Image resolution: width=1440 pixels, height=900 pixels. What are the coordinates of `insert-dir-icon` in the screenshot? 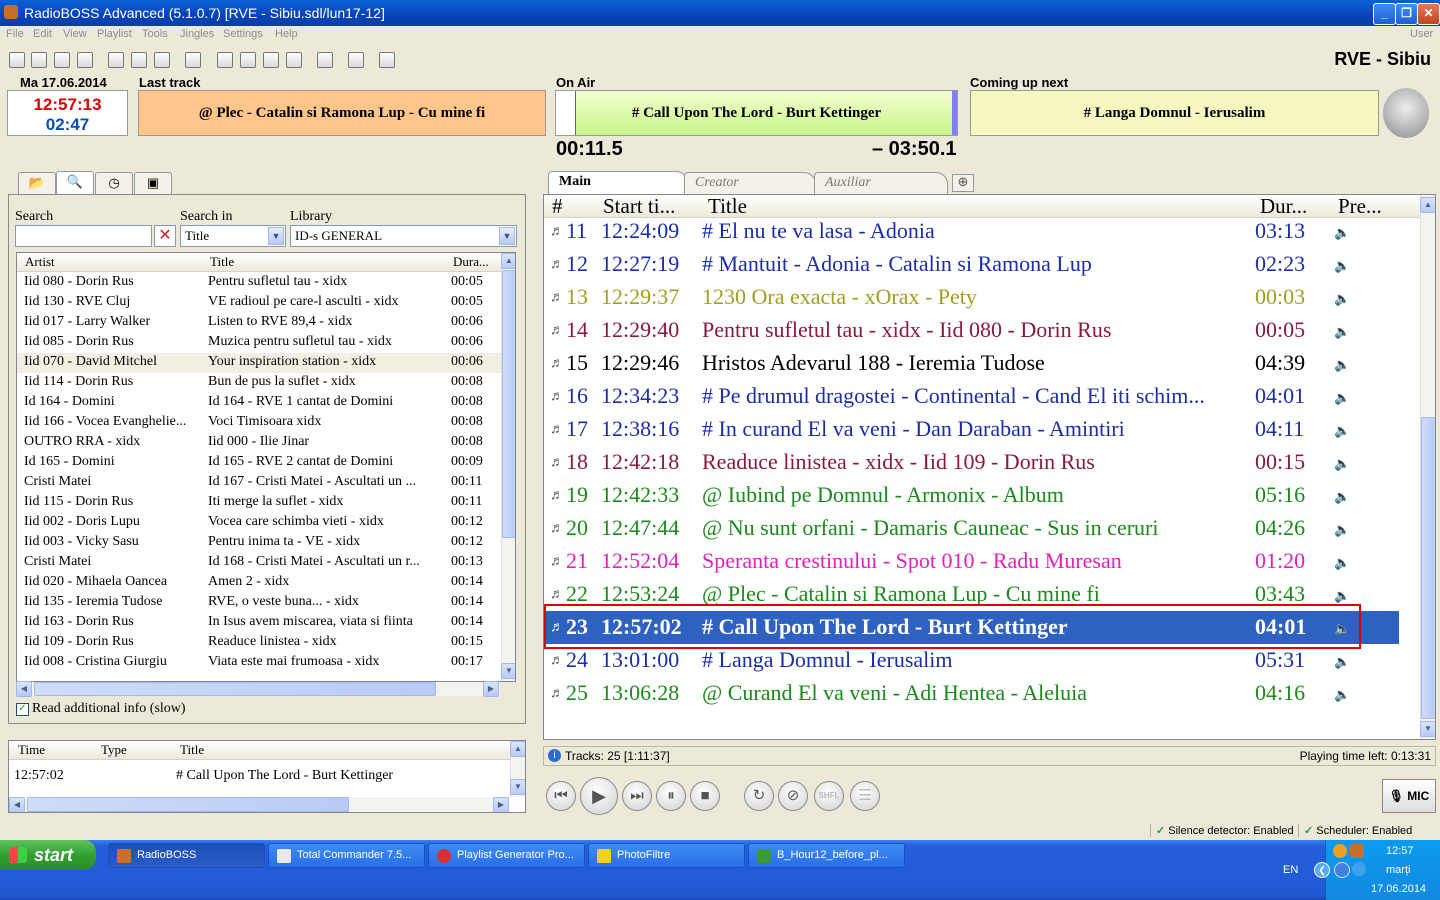 It's located at (271, 60).